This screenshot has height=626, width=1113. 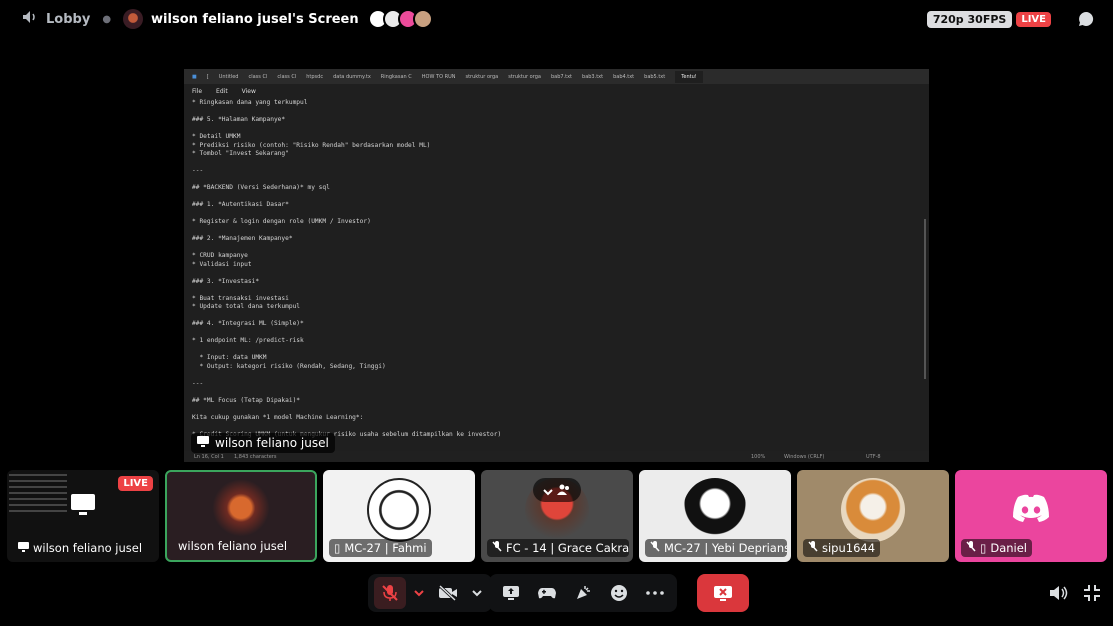 I want to click on viewer-avatar, so click(x=422, y=19).